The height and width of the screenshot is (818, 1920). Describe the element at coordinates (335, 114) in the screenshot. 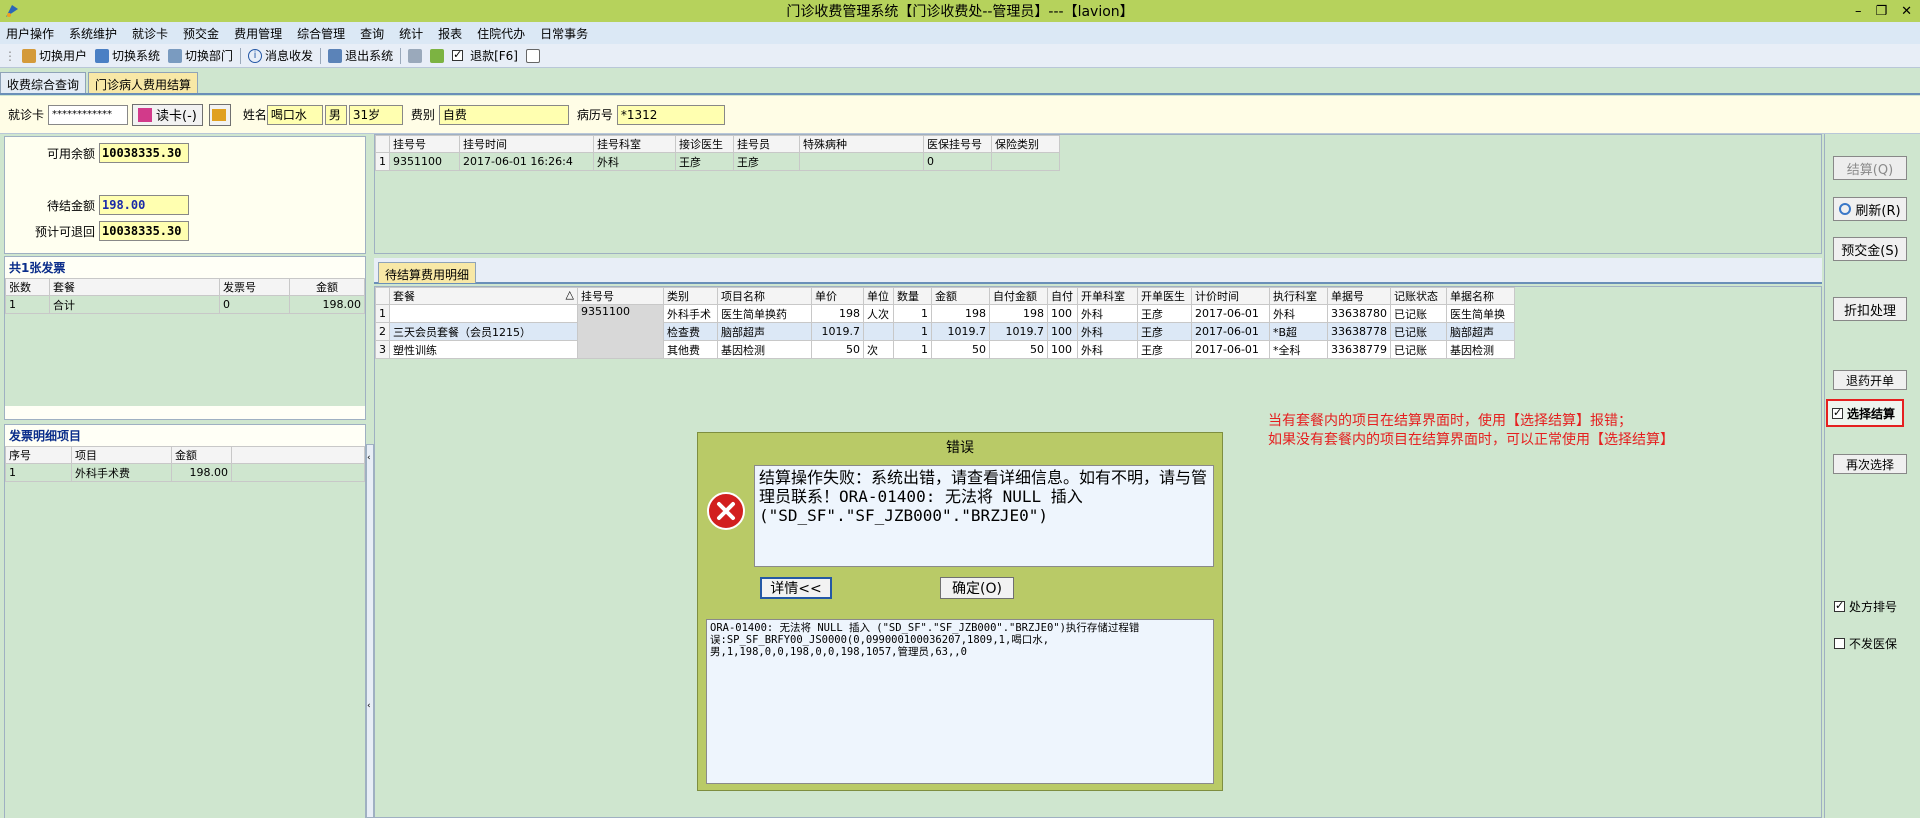

I see `sex-field: 男` at that location.